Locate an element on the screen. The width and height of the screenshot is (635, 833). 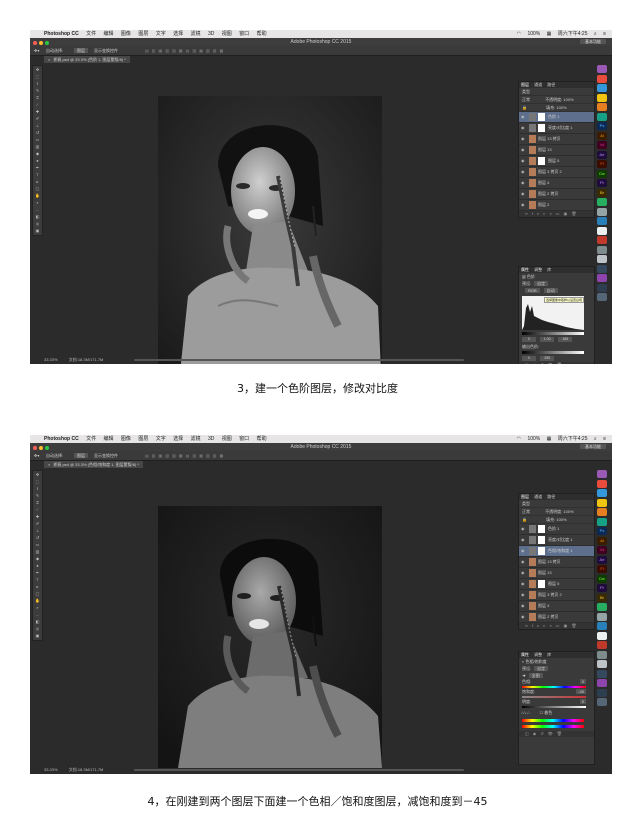
indesign-icon: Id is located at coordinates (602, 145).